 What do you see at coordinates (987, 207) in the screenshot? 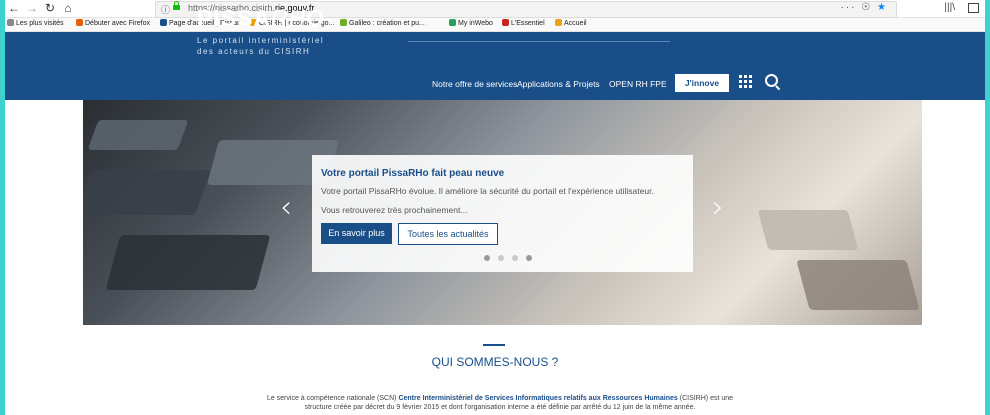
I see `right-accent-strip` at bounding box center [987, 207].